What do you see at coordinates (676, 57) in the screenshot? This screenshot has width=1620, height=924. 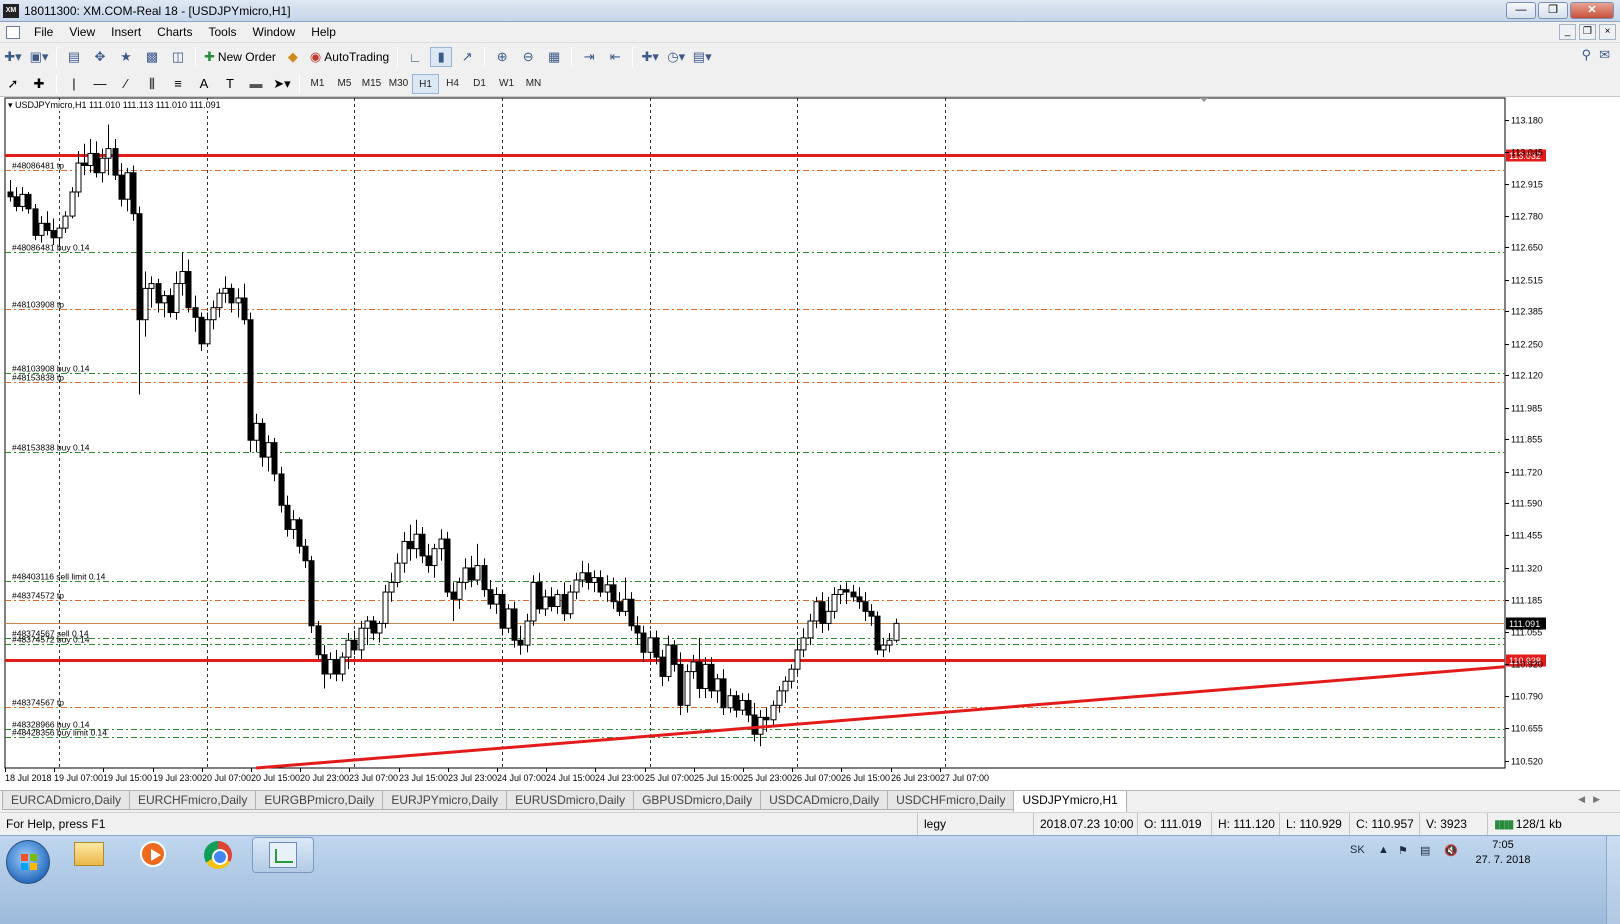 I see `periods-icon: ◷▾` at bounding box center [676, 57].